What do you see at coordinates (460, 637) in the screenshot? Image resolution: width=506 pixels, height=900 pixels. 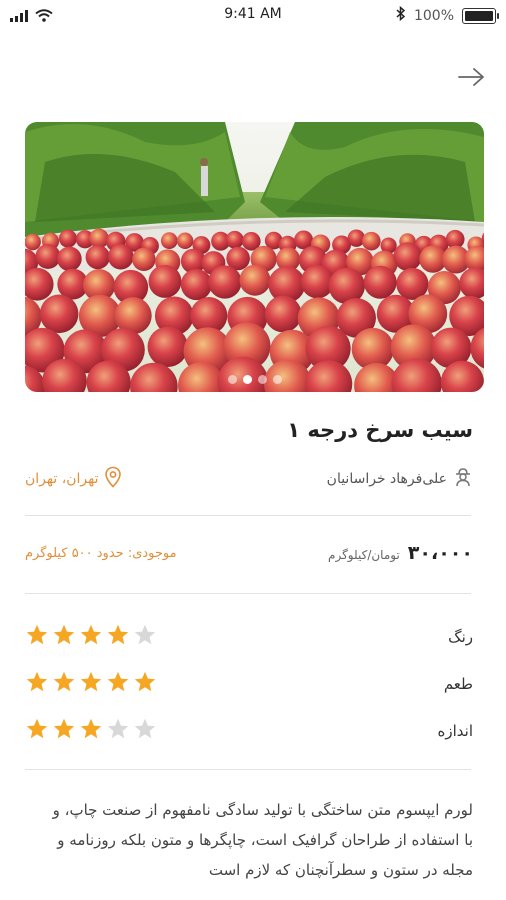 I see `rating-label: رنگ` at bounding box center [460, 637].